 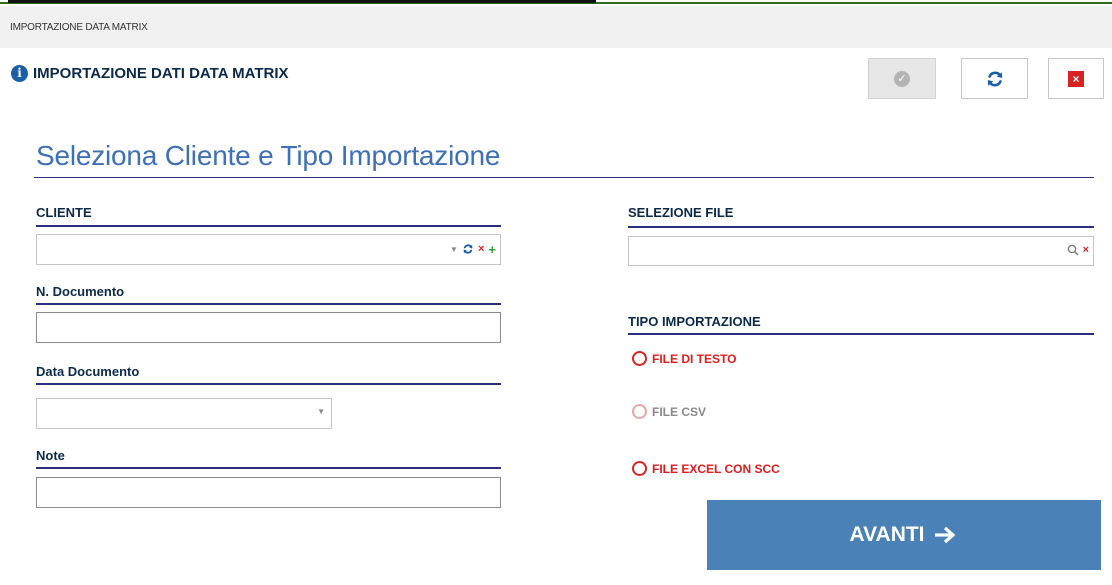 I want to click on file-field-actions: ×, so click(x=1078, y=250).